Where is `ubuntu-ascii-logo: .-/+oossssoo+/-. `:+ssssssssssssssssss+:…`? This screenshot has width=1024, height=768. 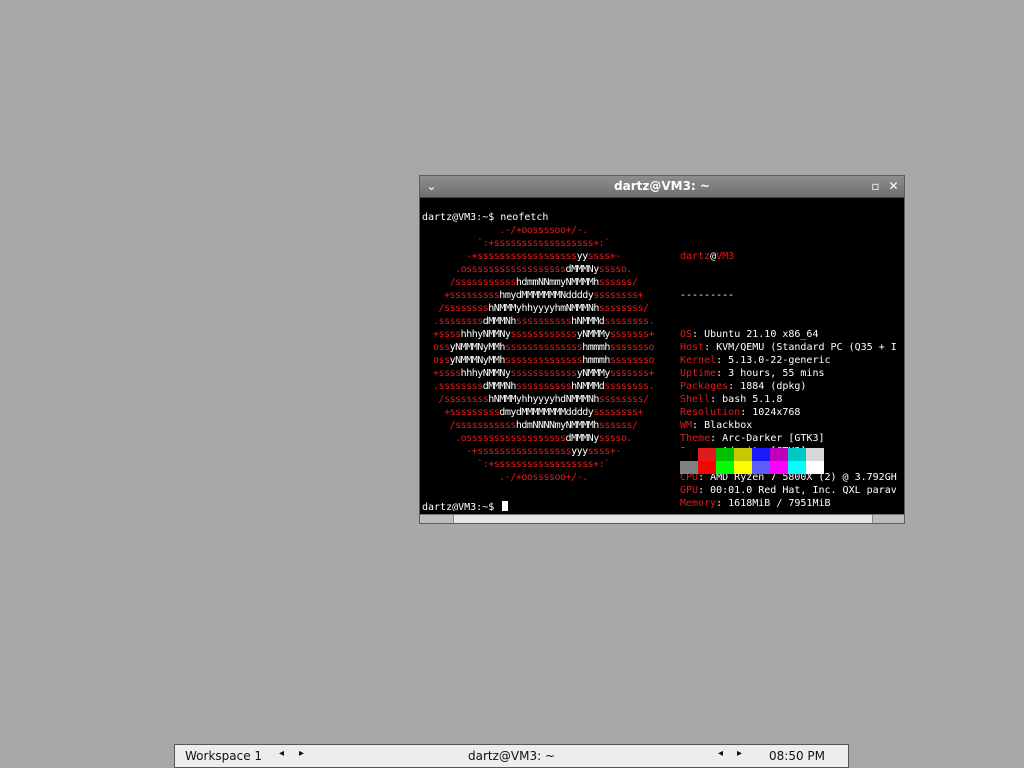
ubuntu-ascii-logo: .-/+oossssoo+/-. `:+ssssssssssssssssss+:… is located at coordinates (538, 354).